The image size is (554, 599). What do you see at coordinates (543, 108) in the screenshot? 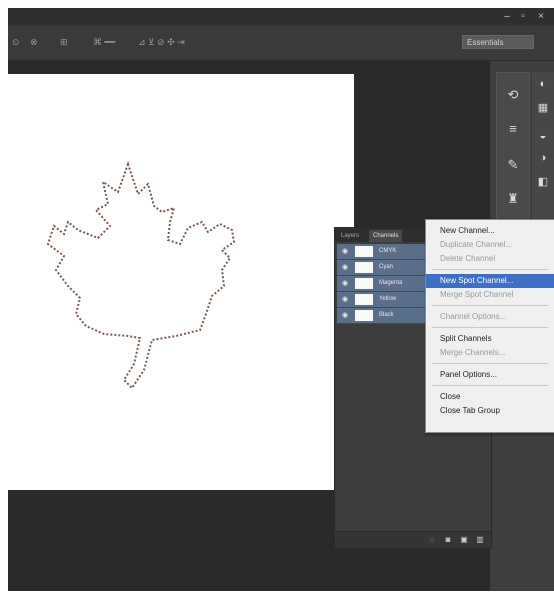
I see `swatches-icon: ▦` at bounding box center [543, 108].